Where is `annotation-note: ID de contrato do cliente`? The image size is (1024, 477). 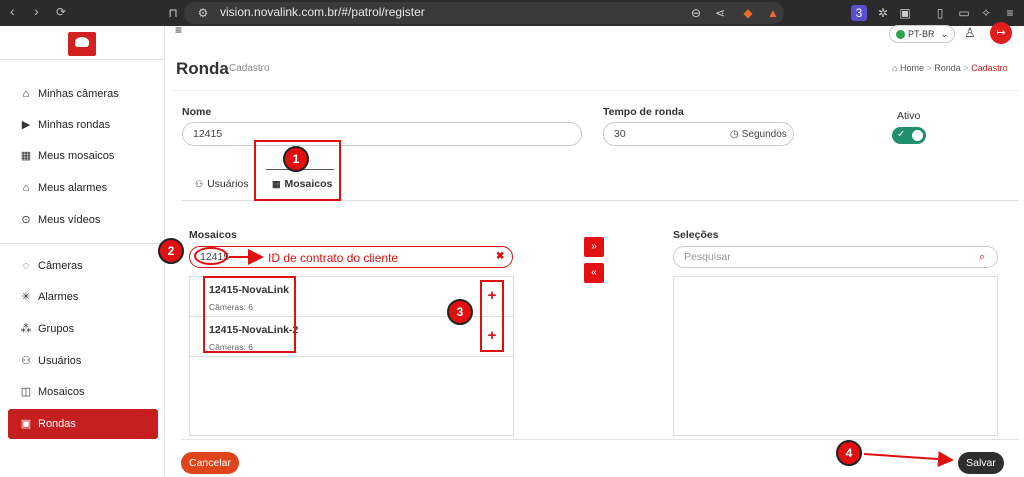 annotation-note: ID de contrato do cliente is located at coordinates (333, 258).